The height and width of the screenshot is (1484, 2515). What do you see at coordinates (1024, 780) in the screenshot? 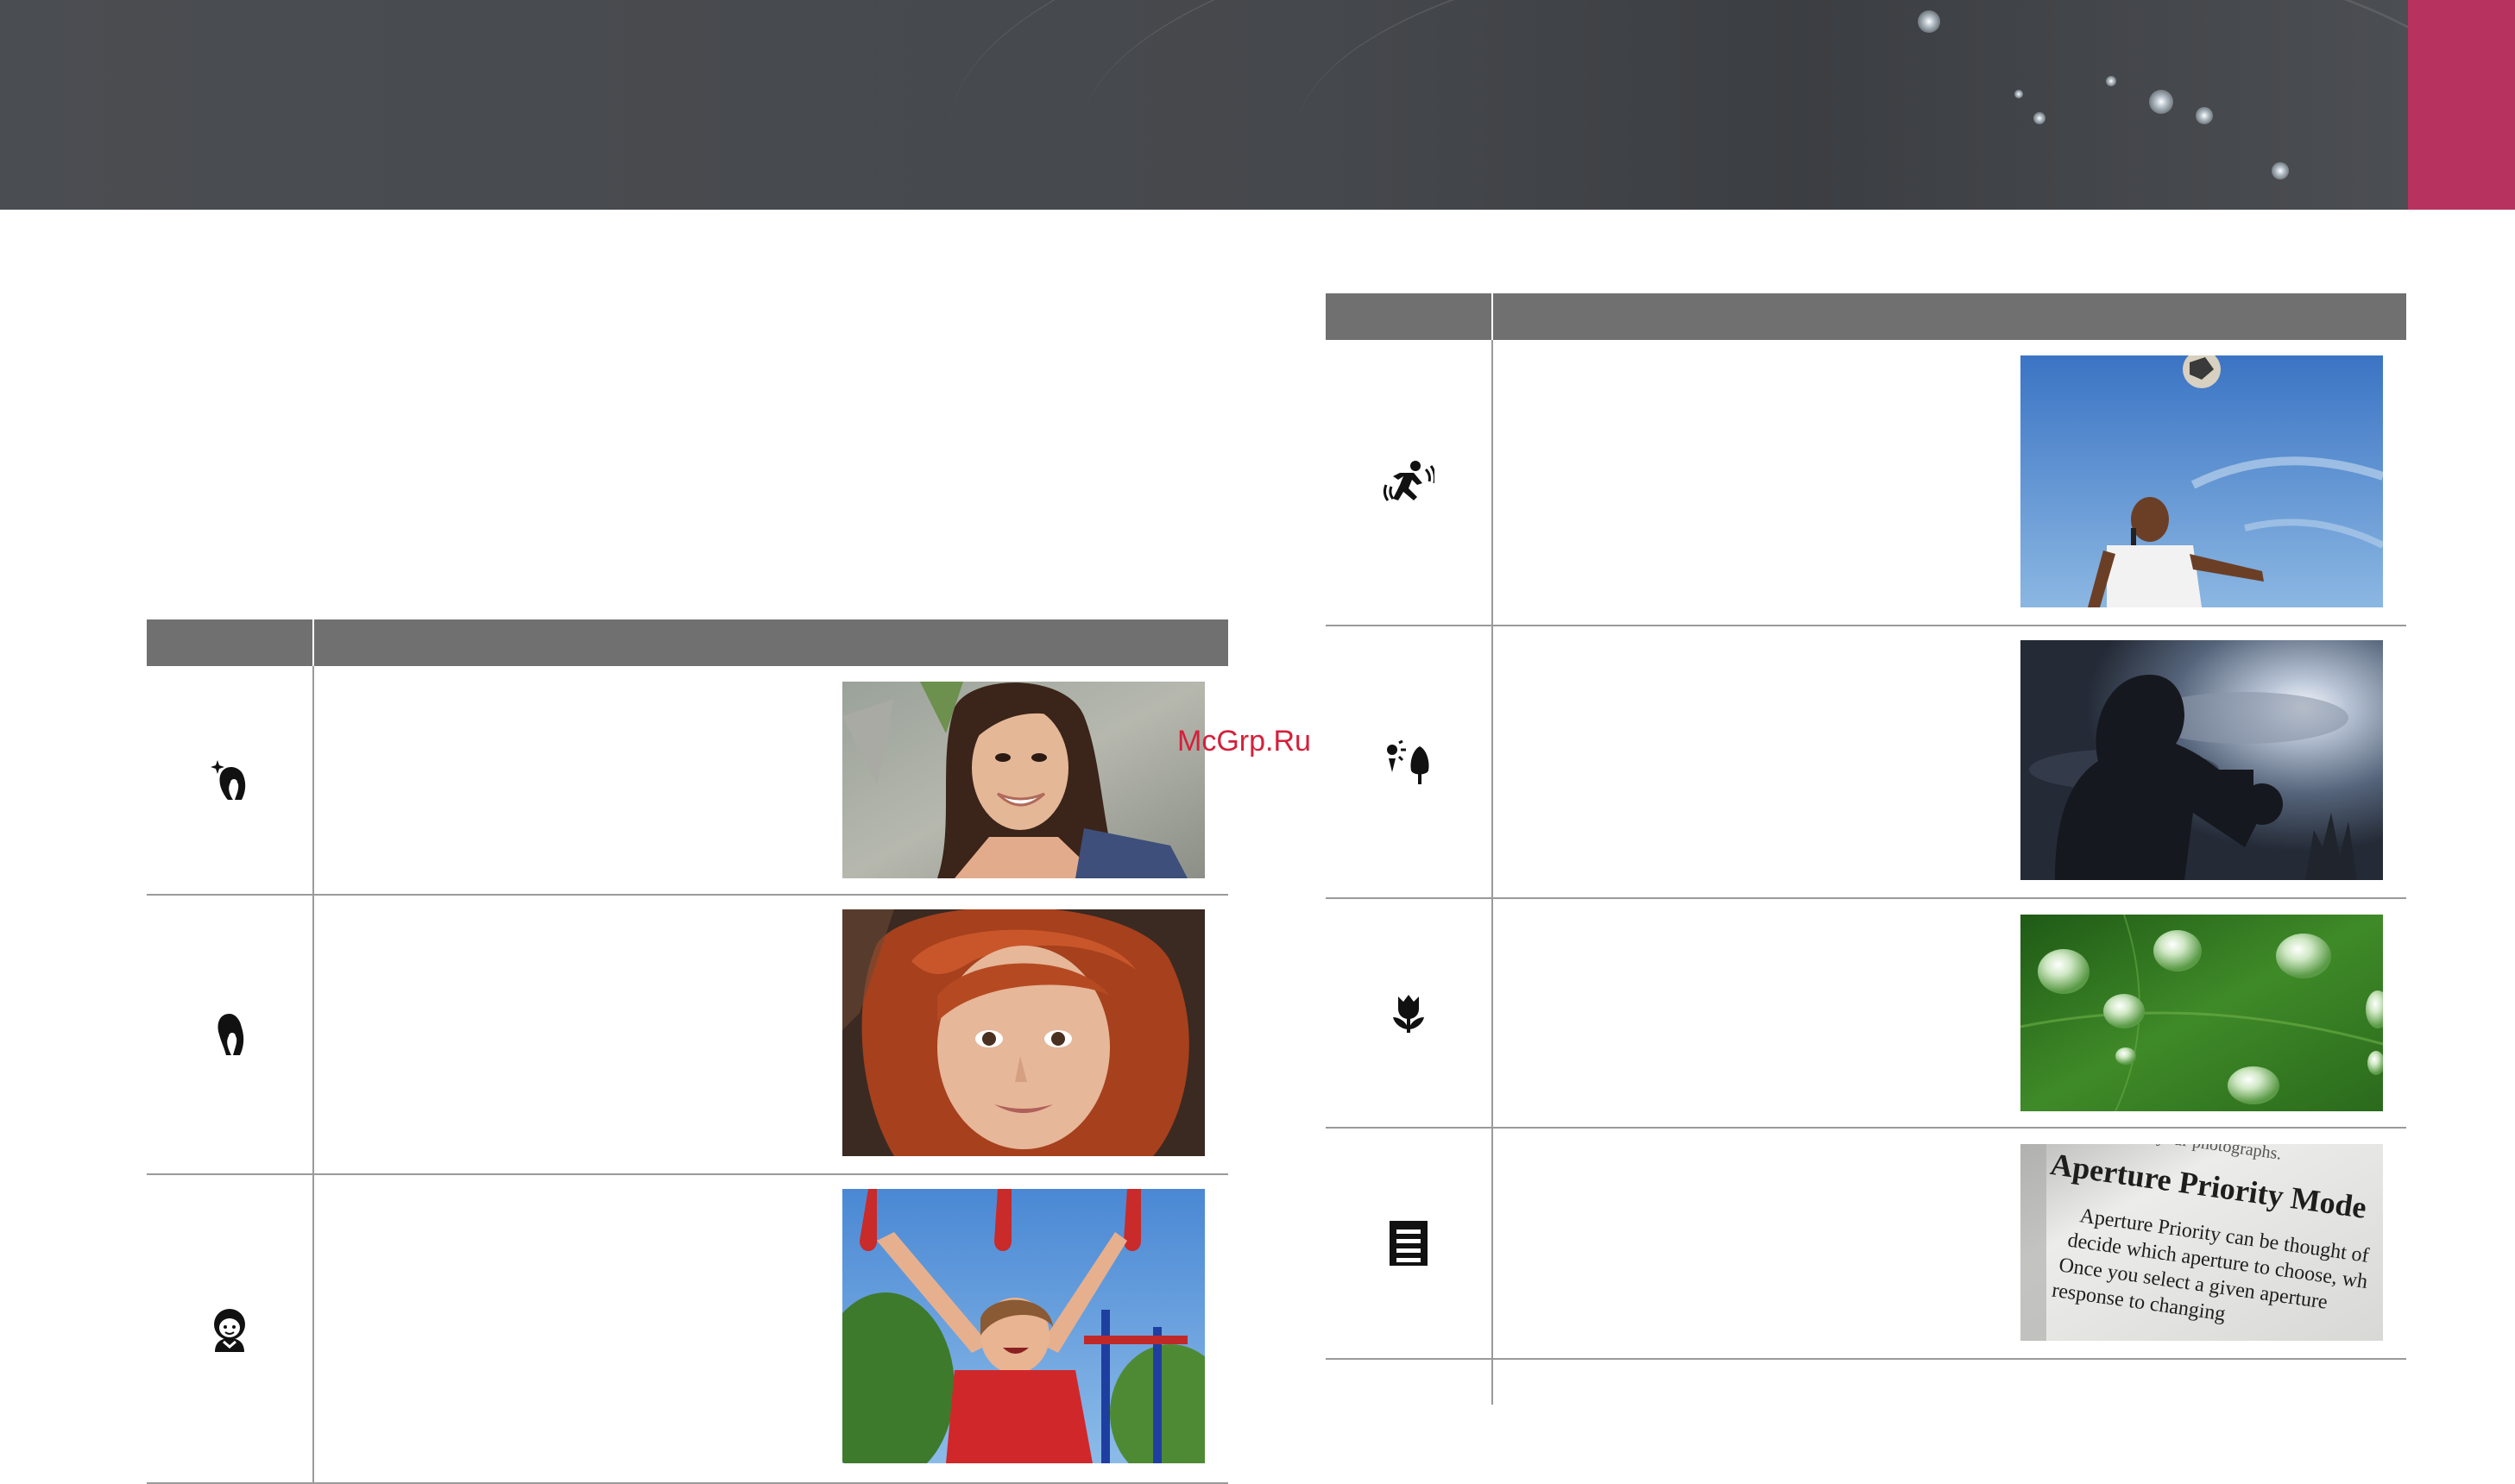
I see `smiling-woman-portrait` at bounding box center [1024, 780].